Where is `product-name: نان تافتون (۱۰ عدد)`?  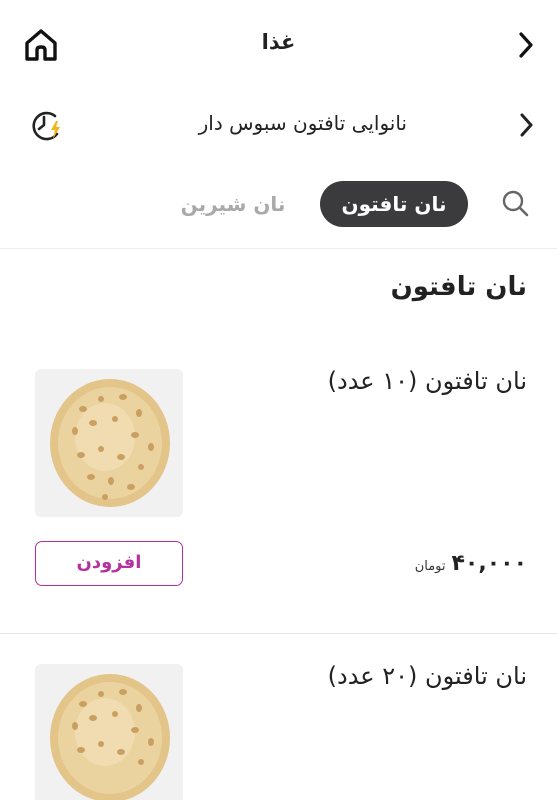
product-name: نان تافتون (۱۰ عدد) is located at coordinates (427, 381).